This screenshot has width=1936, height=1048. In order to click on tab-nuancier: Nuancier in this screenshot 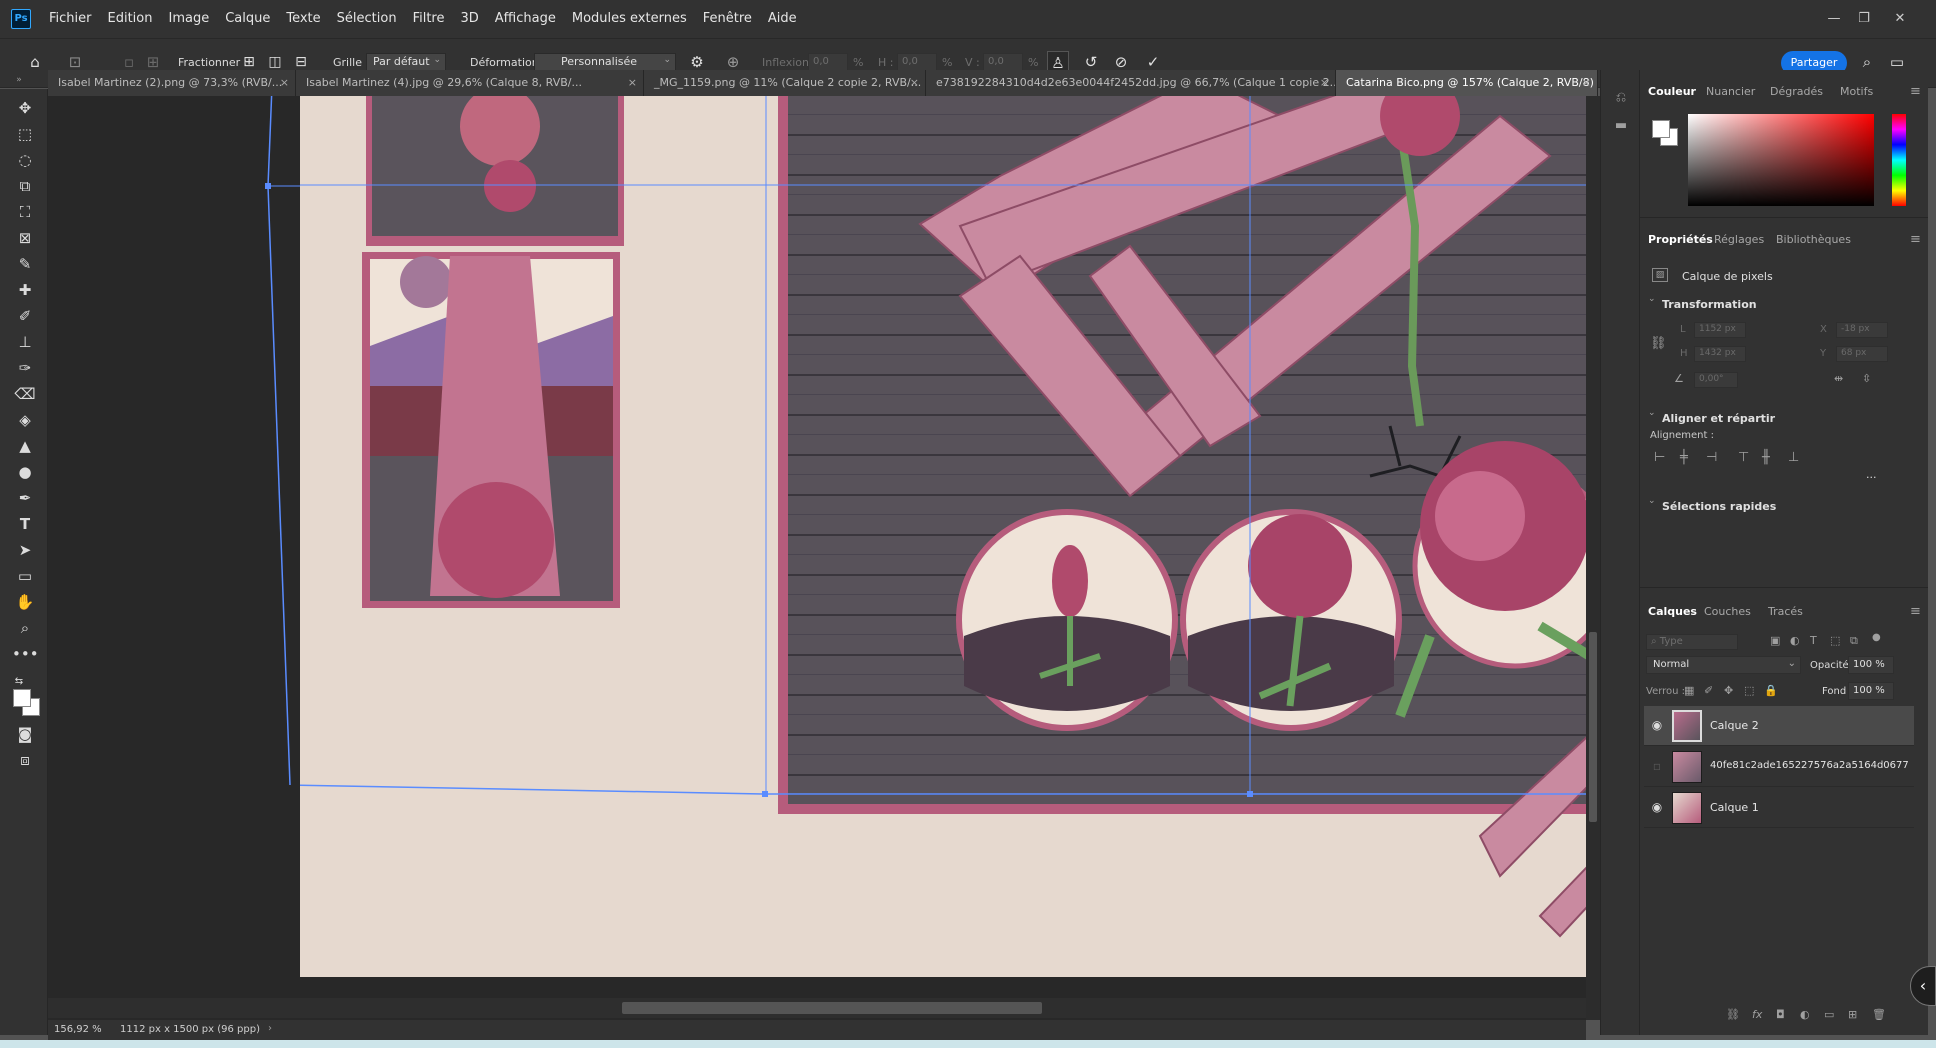, I will do `click(1730, 92)`.